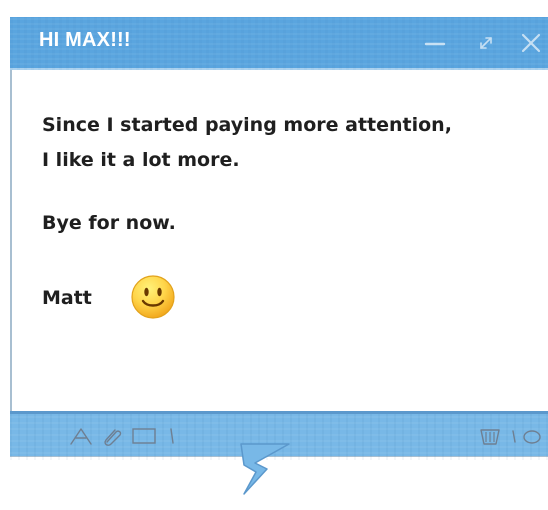  What do you see at coordinates (153, 297) in the screenshot?
I see `smiley-icon` at bounding box center [153, 297].